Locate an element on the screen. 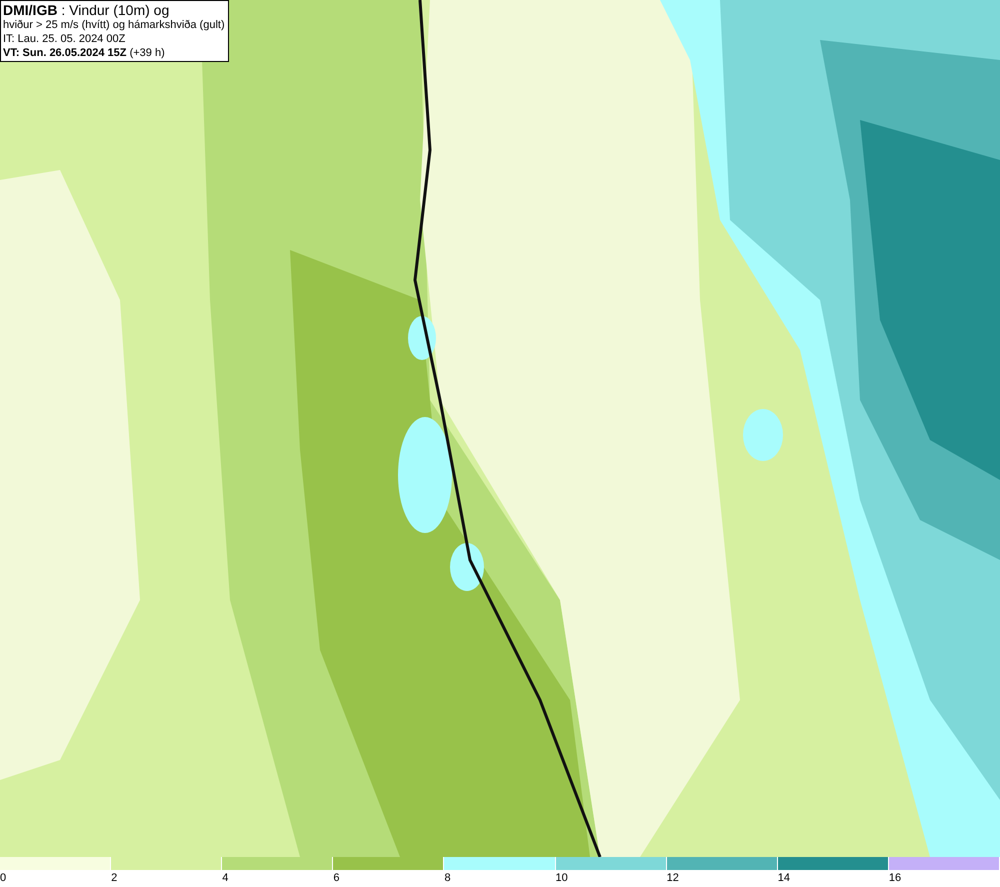 This screenshot has height=887, width=1000. legend-label: 8 is located at coordinates (447, 878).